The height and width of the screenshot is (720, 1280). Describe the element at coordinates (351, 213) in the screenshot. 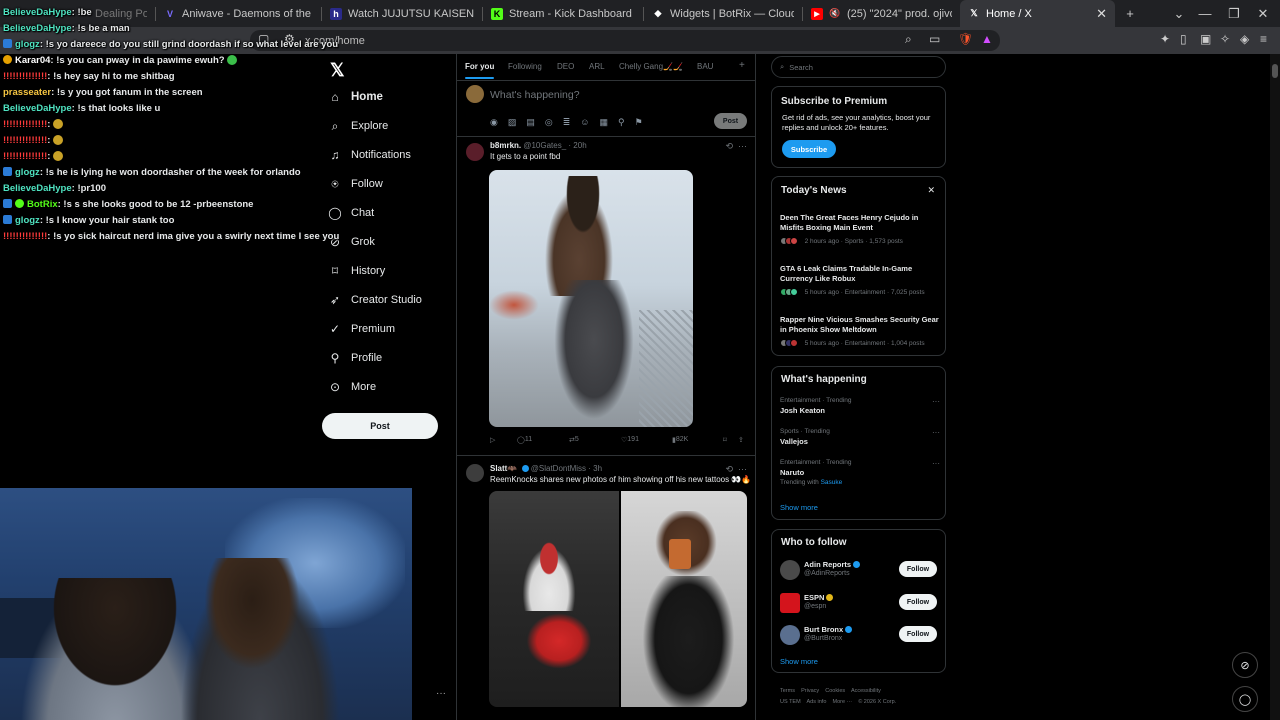

I see `sidebar-item-chat: ◯ Chat` at that location.